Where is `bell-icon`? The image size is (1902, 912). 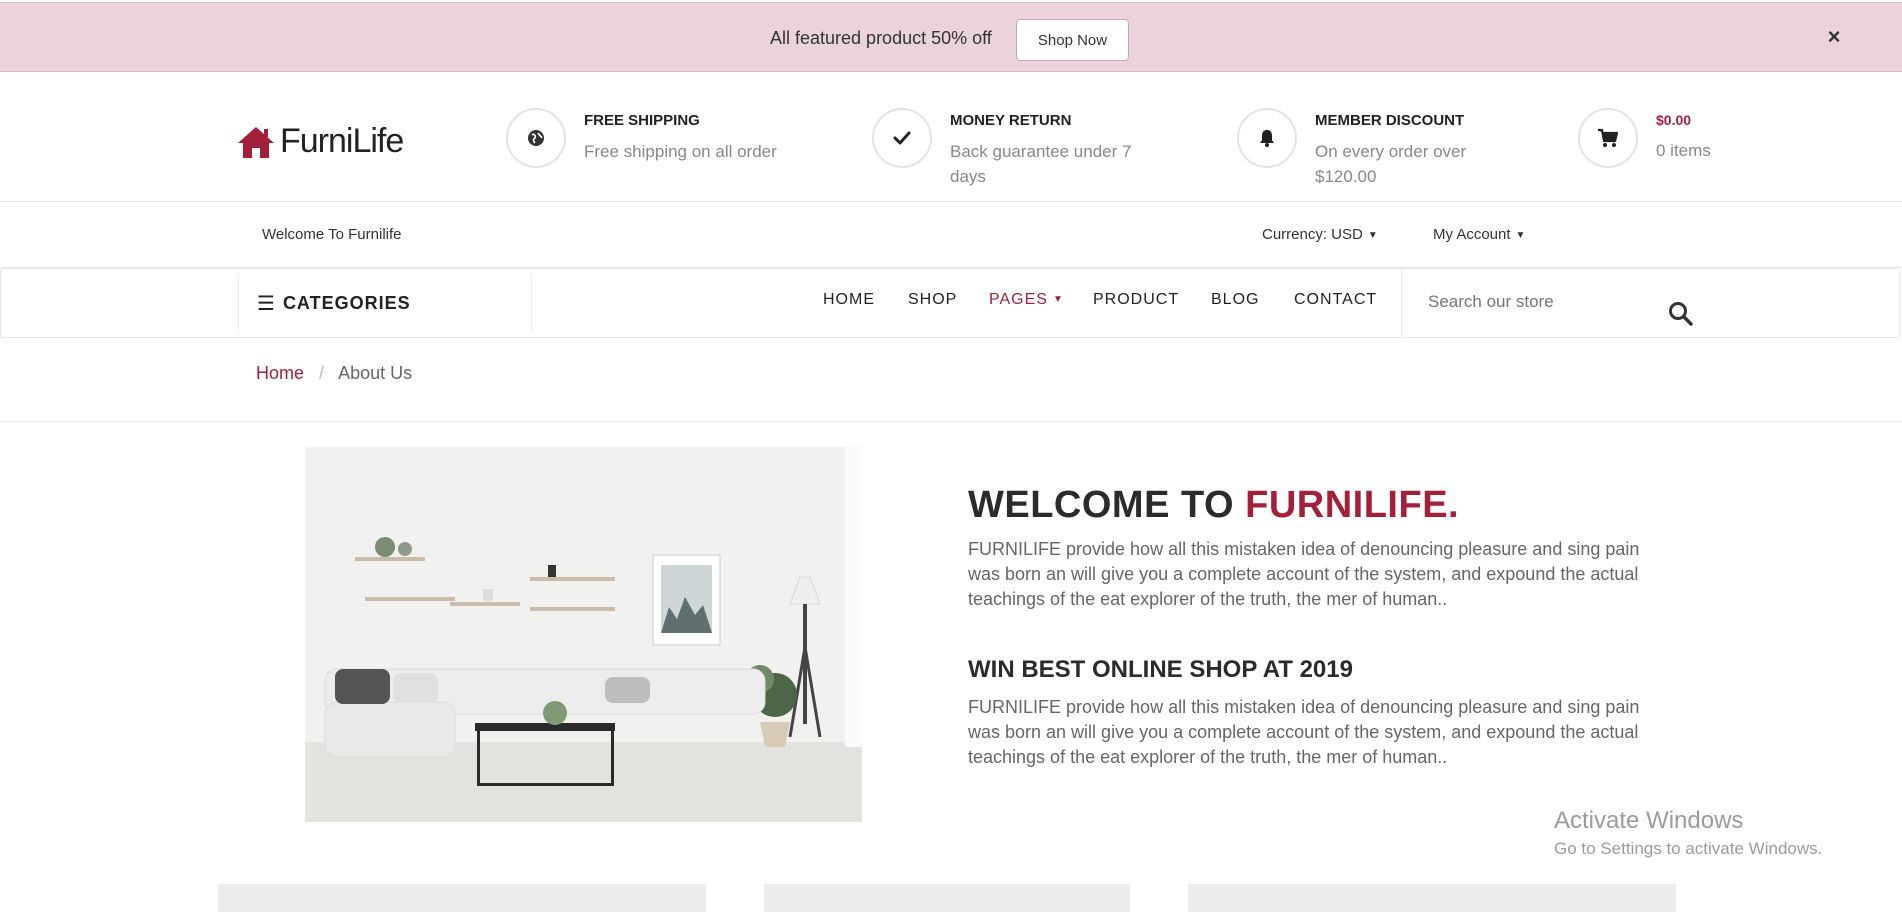
bell-icon is located at coordinates (1267, 138).